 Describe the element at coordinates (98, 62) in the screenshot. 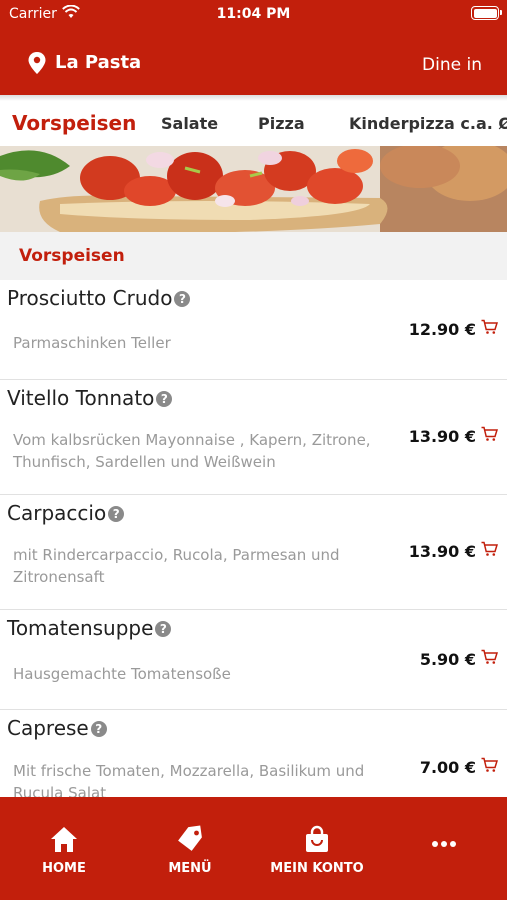

I see `restaurant-name: La Pasta` at that location.